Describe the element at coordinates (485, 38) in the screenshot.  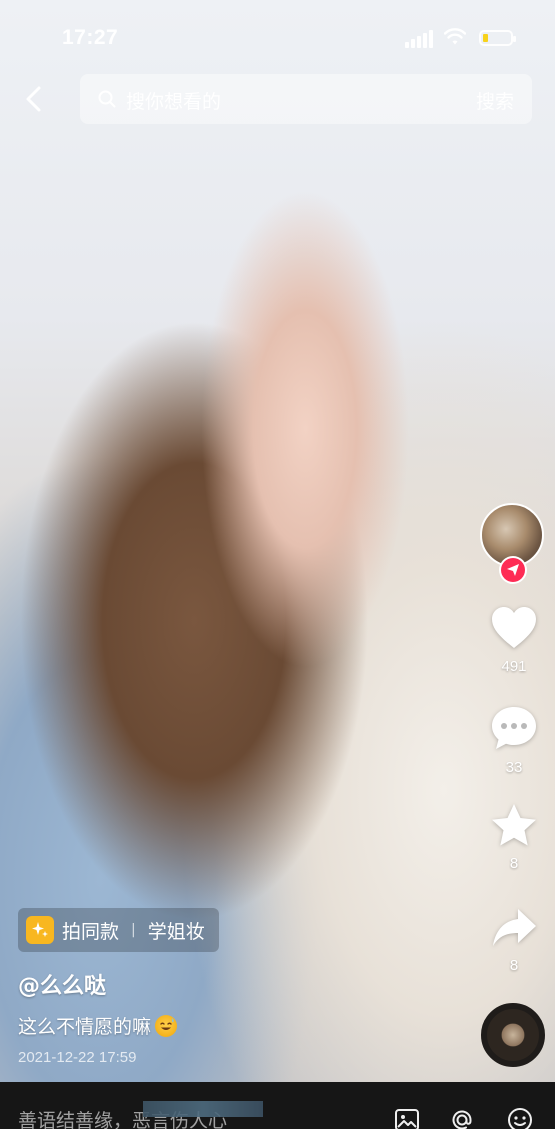
I see `battery-level` at that location.